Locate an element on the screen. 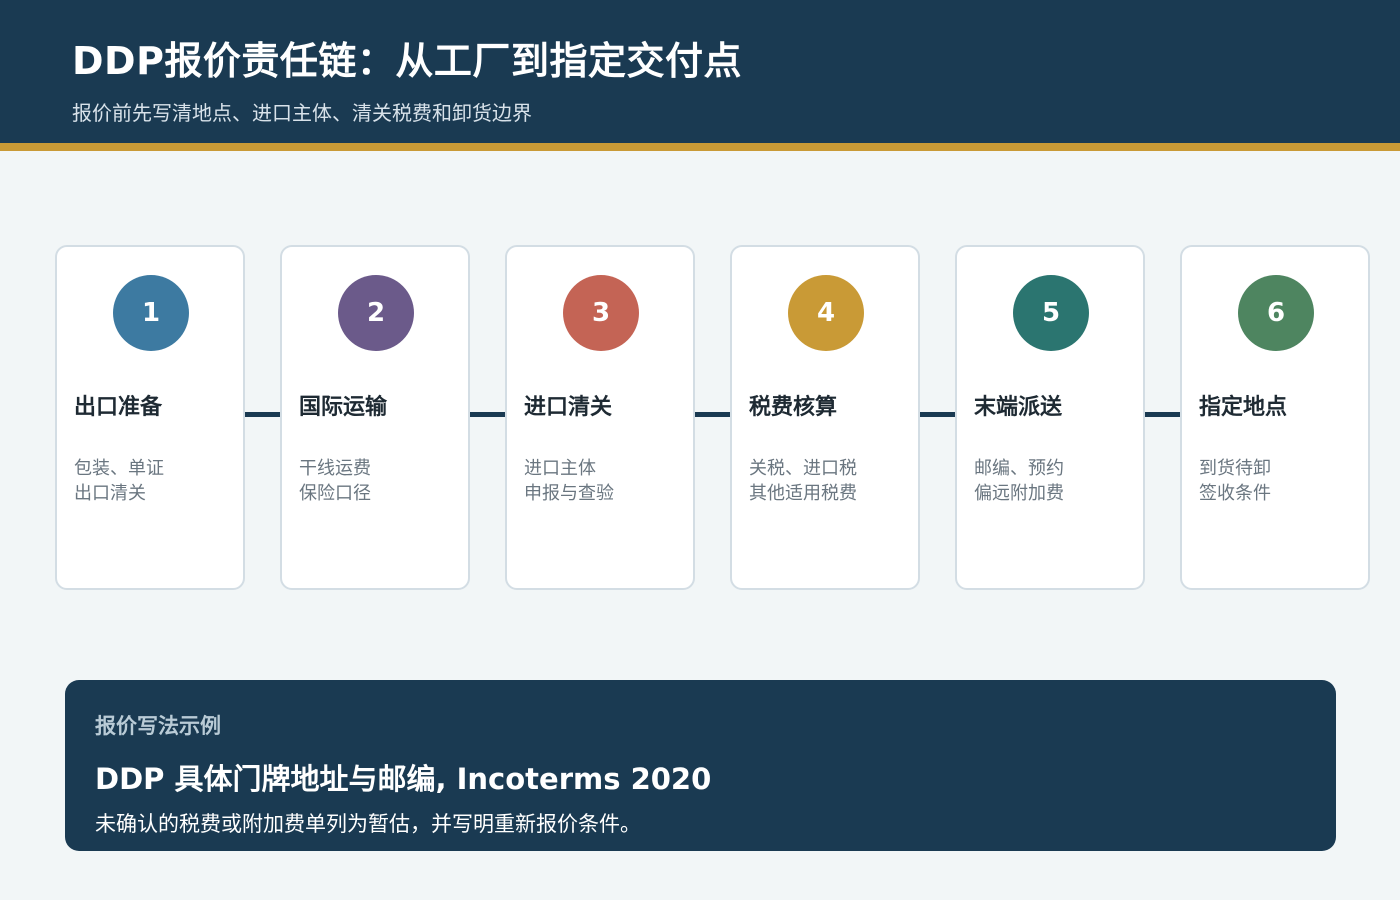 The image size is (1400, 900). step-title: 国际运输 is located at coordinates (343, 407).